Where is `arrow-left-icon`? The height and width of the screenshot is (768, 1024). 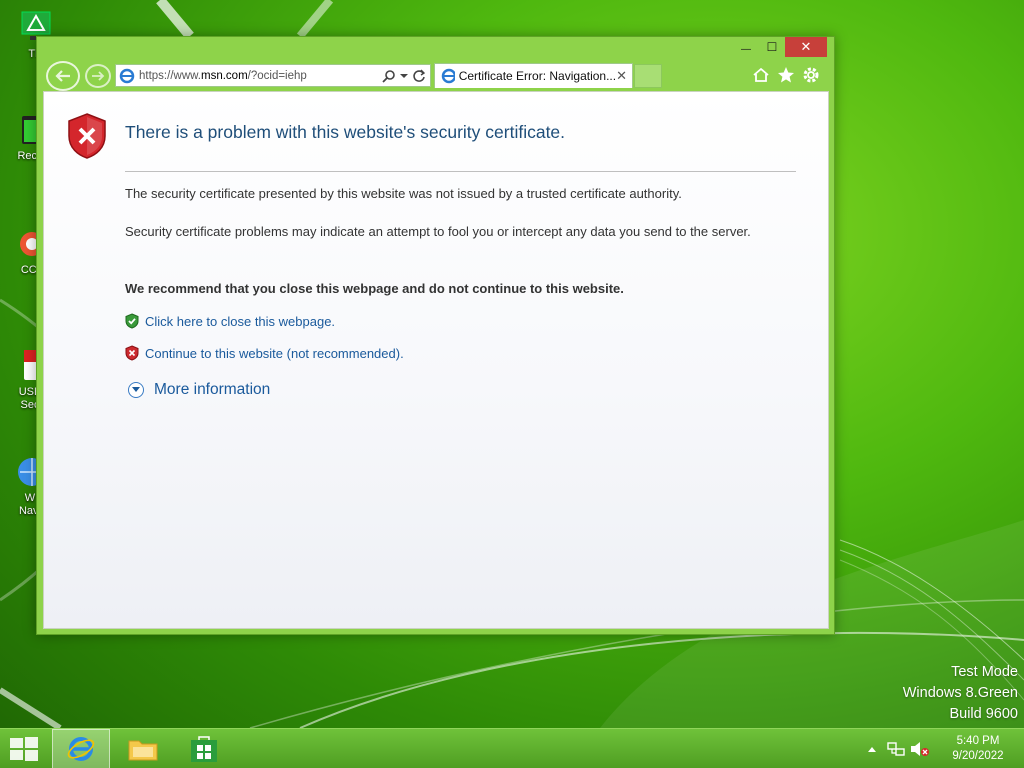 arrow-left-icon is located at coordinates (62, 76).